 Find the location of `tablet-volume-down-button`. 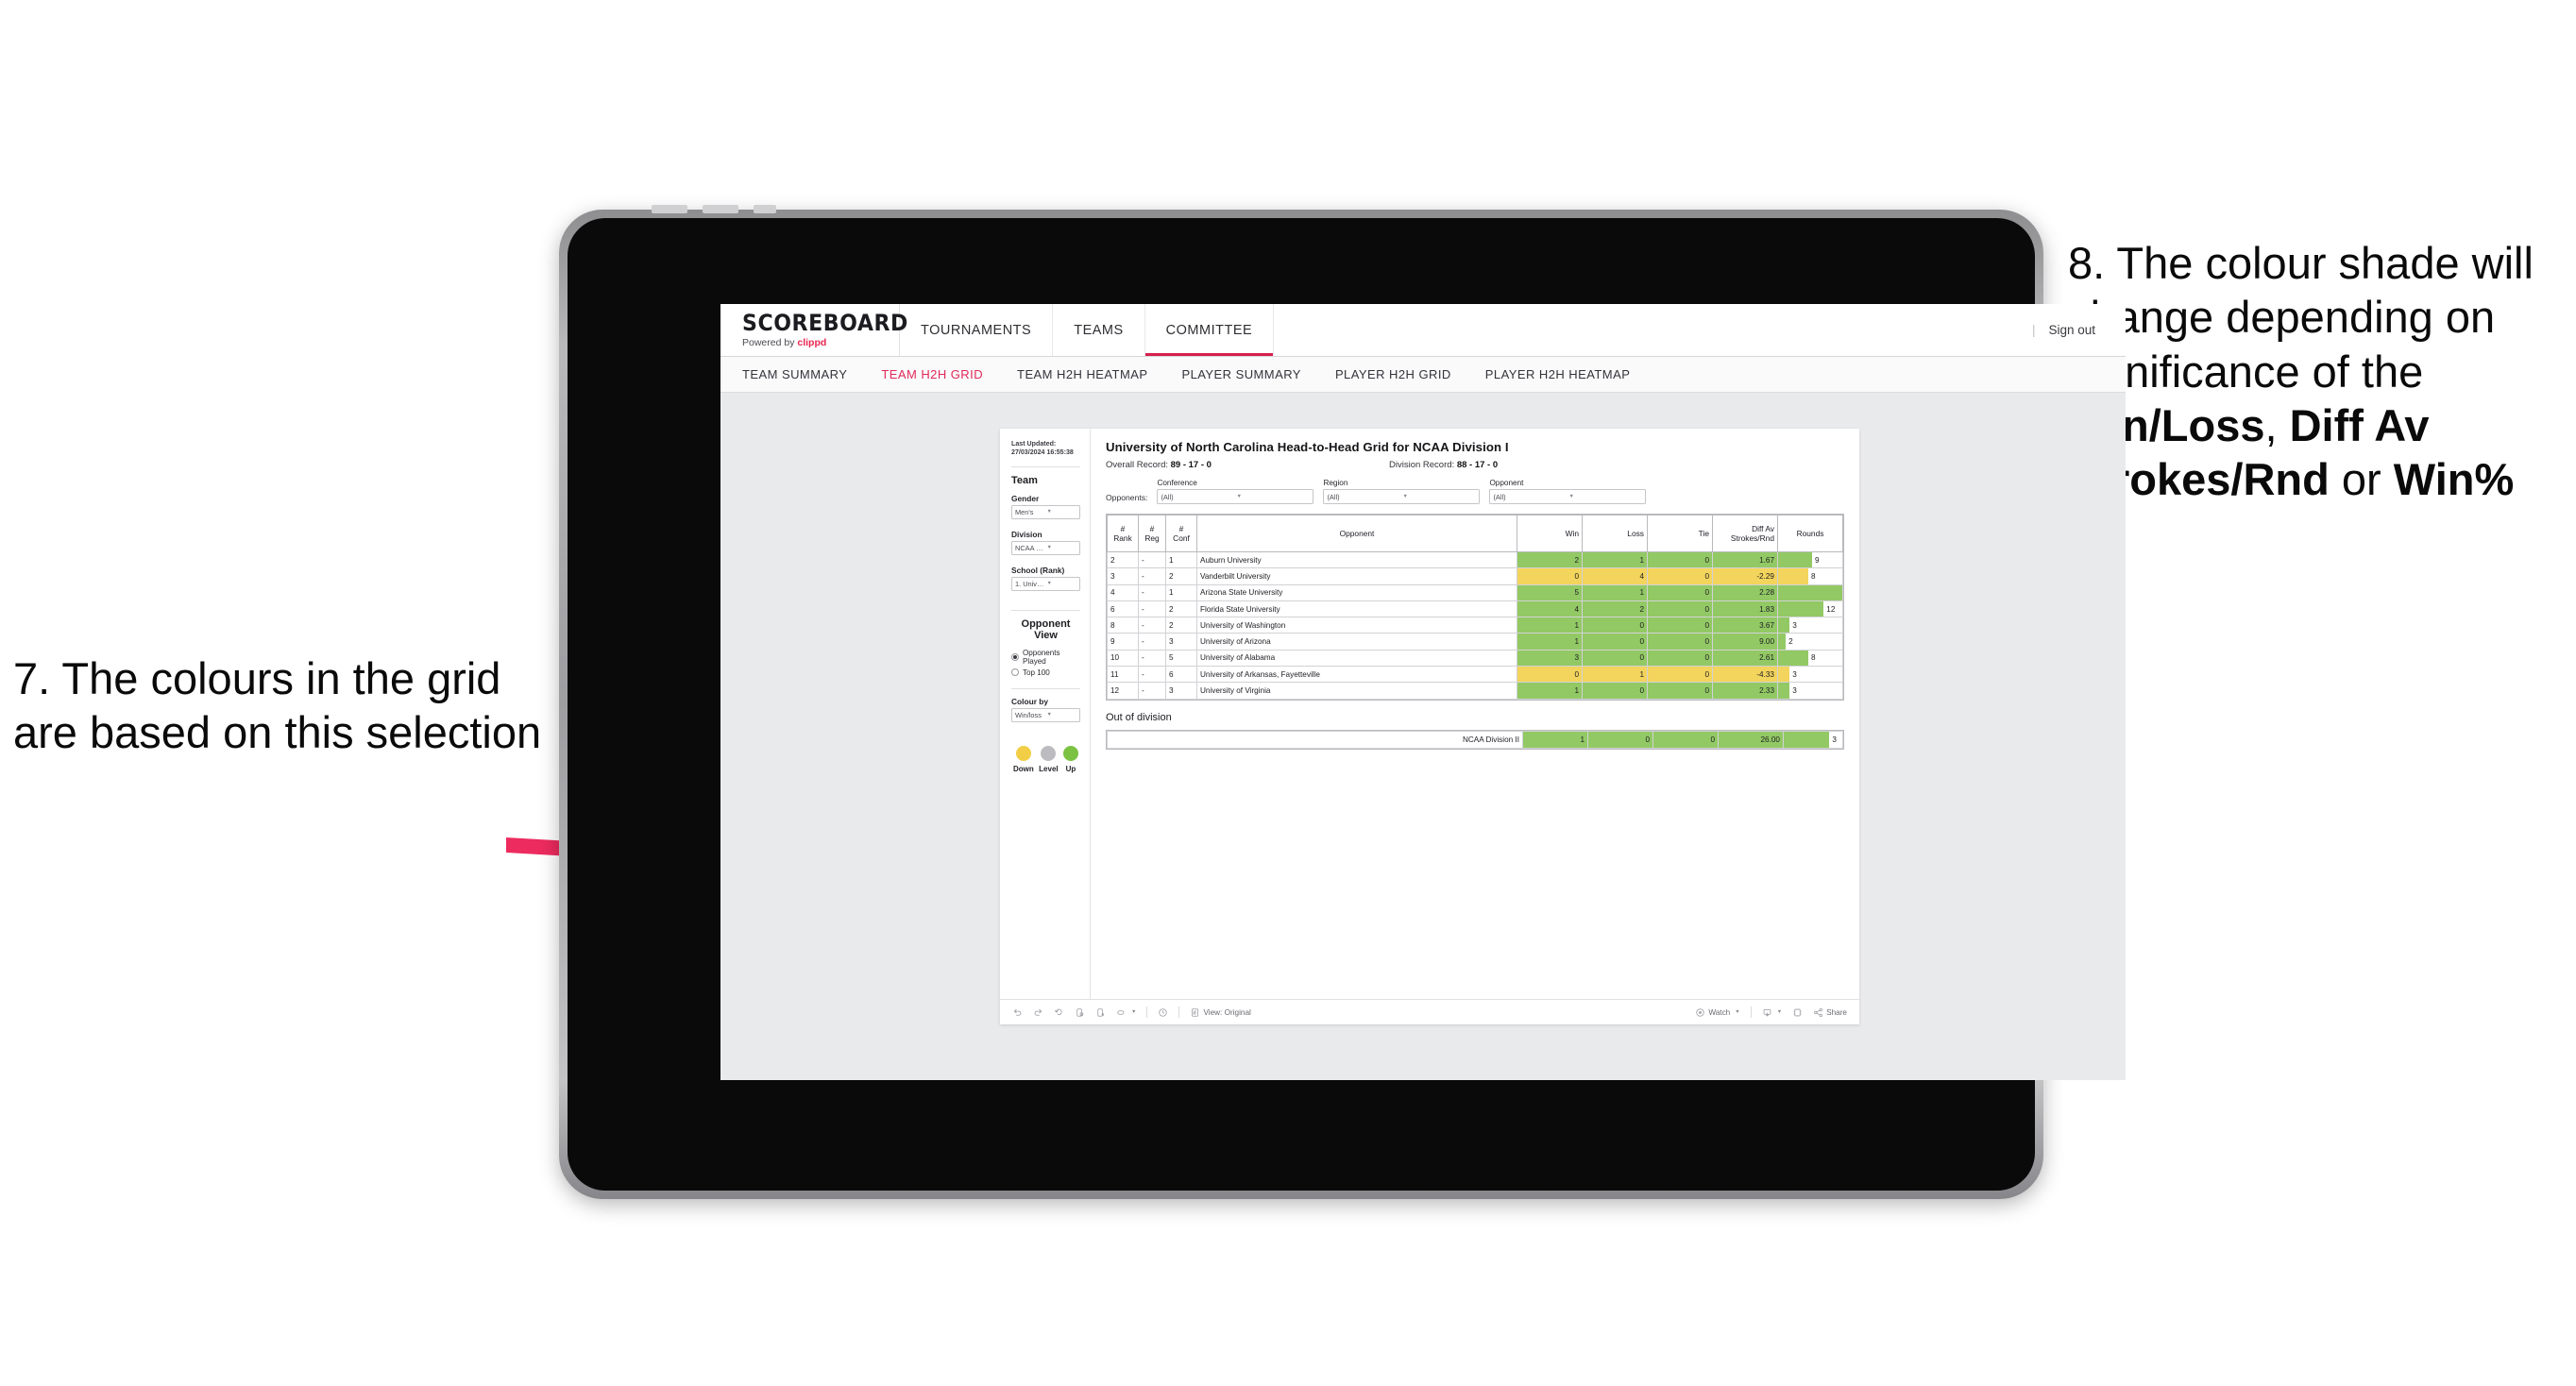

tablet-volume-down-button is located at coordinates (720, 209).